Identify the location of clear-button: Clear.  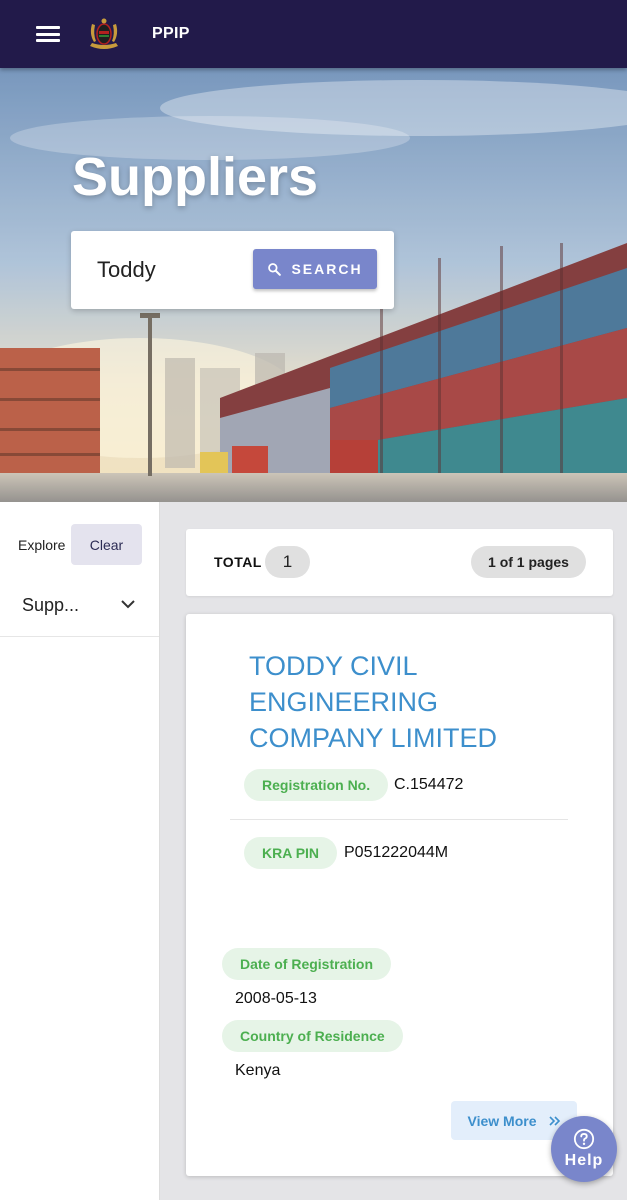
(106, 544).